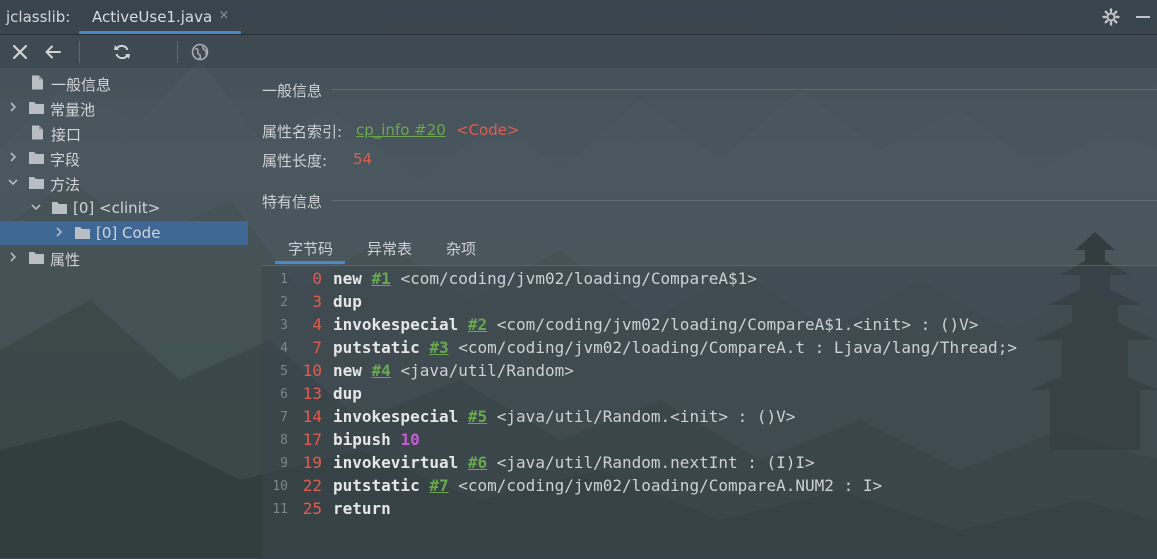 This screenshot has width=1157, height=559. What do you see at coordinates (396, 462) in the screenshot?
I see `opcode: invokevirtual` at bounding box center [396, 462].